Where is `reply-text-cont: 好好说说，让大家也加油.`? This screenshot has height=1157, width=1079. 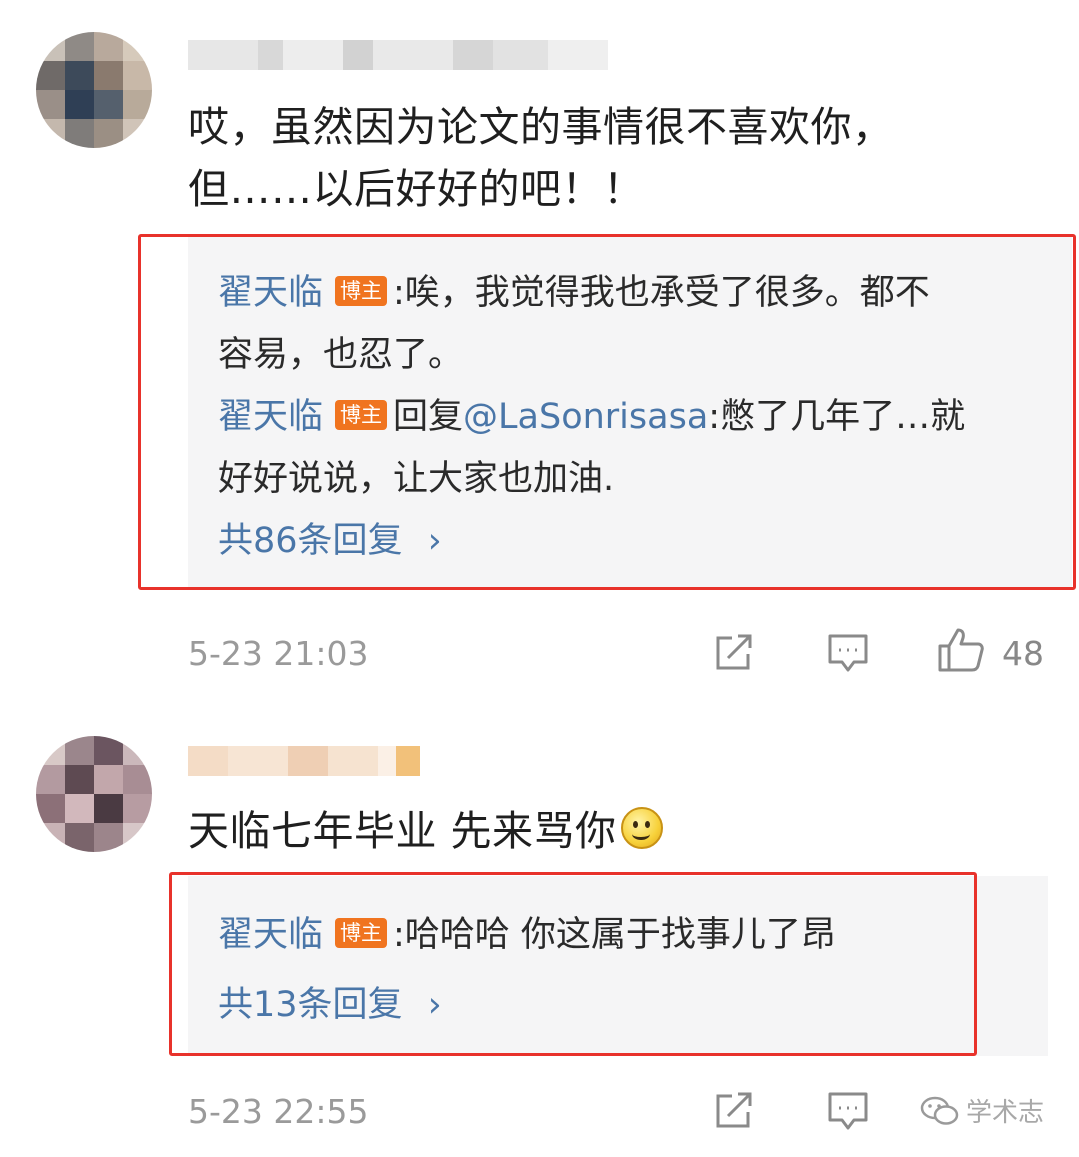
reply-text-cont: 好好说说，让大家也加油. is located at coordinates (416, 479).